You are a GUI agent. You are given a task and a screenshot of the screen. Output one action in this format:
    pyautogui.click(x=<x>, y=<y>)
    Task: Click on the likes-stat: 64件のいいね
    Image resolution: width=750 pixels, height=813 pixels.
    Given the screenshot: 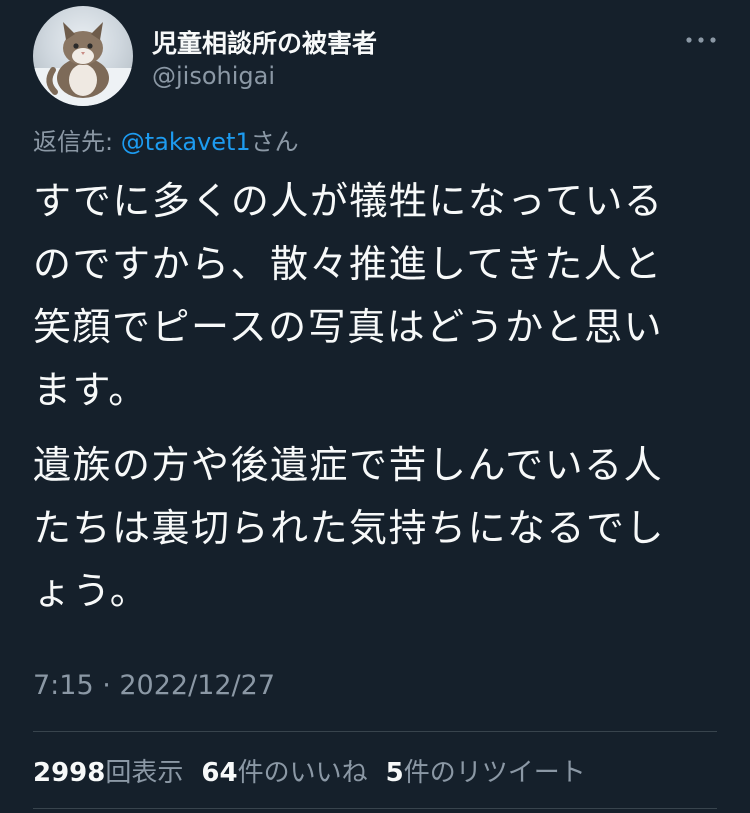 What is the action you would take?
    pyautogui.click(x=284, y=770)
    